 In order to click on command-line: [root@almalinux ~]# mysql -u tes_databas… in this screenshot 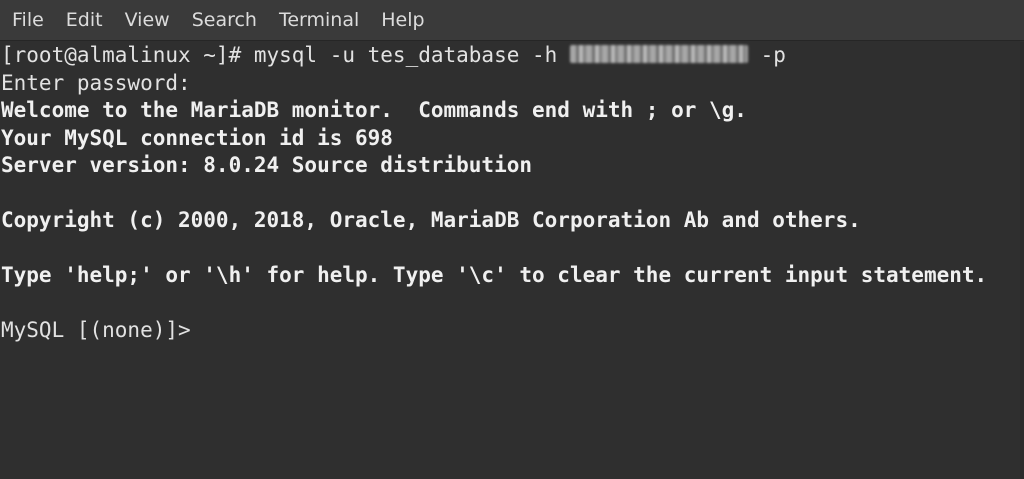, I will do `click(512, 56)`.